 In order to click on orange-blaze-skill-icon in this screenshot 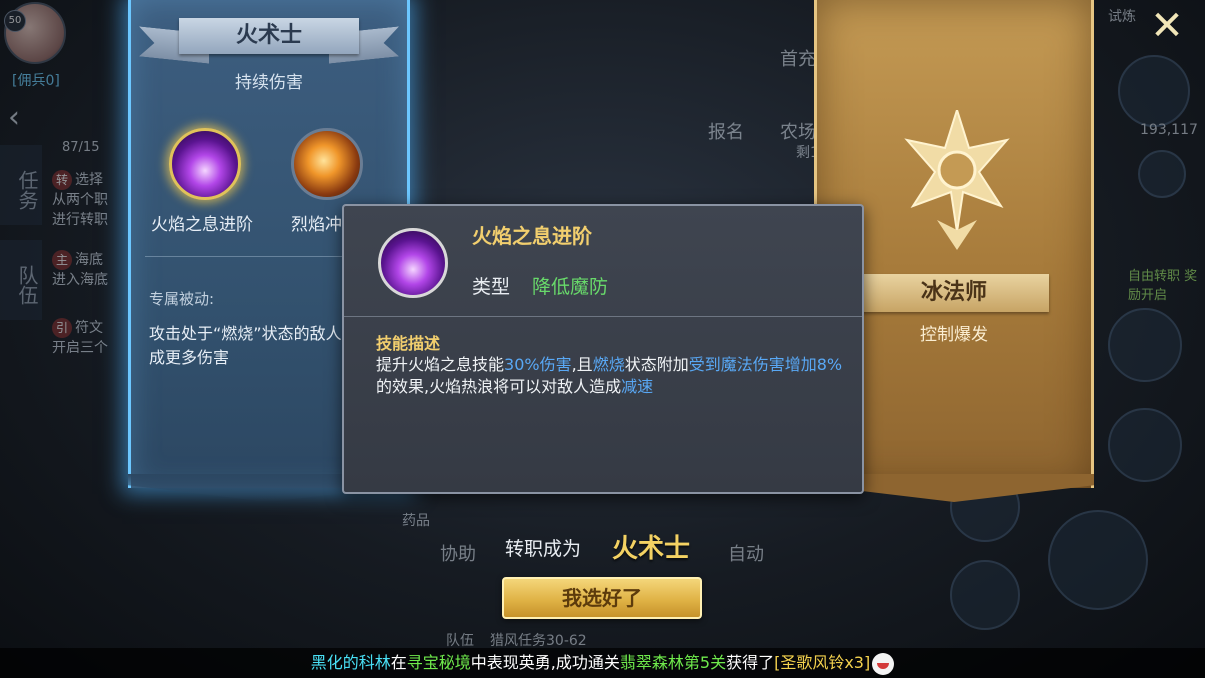, I will do `click(327, 164)`.